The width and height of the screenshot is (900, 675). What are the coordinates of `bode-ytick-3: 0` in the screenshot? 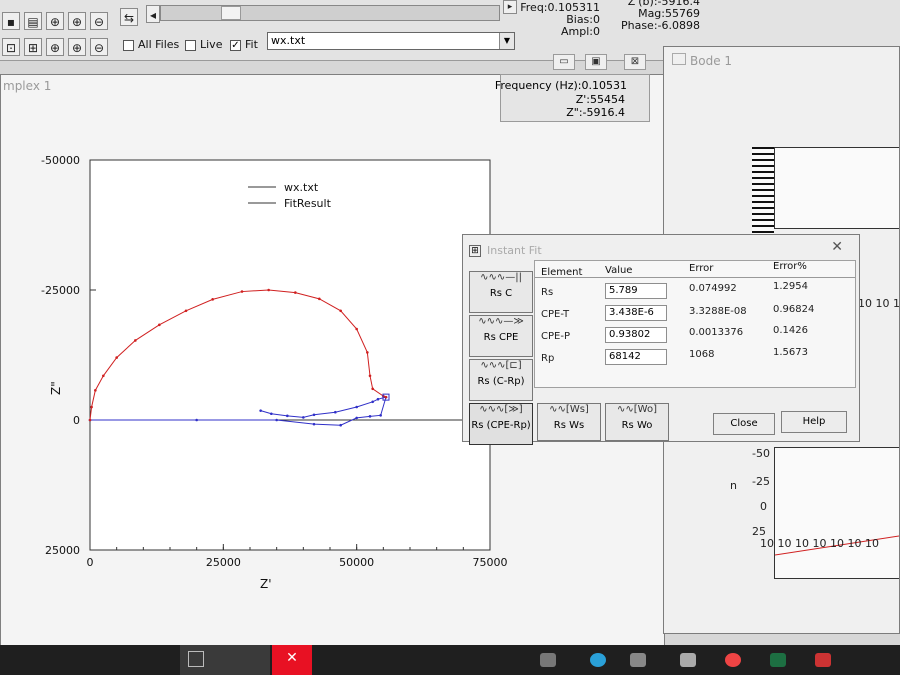 It's located at (763, 506).